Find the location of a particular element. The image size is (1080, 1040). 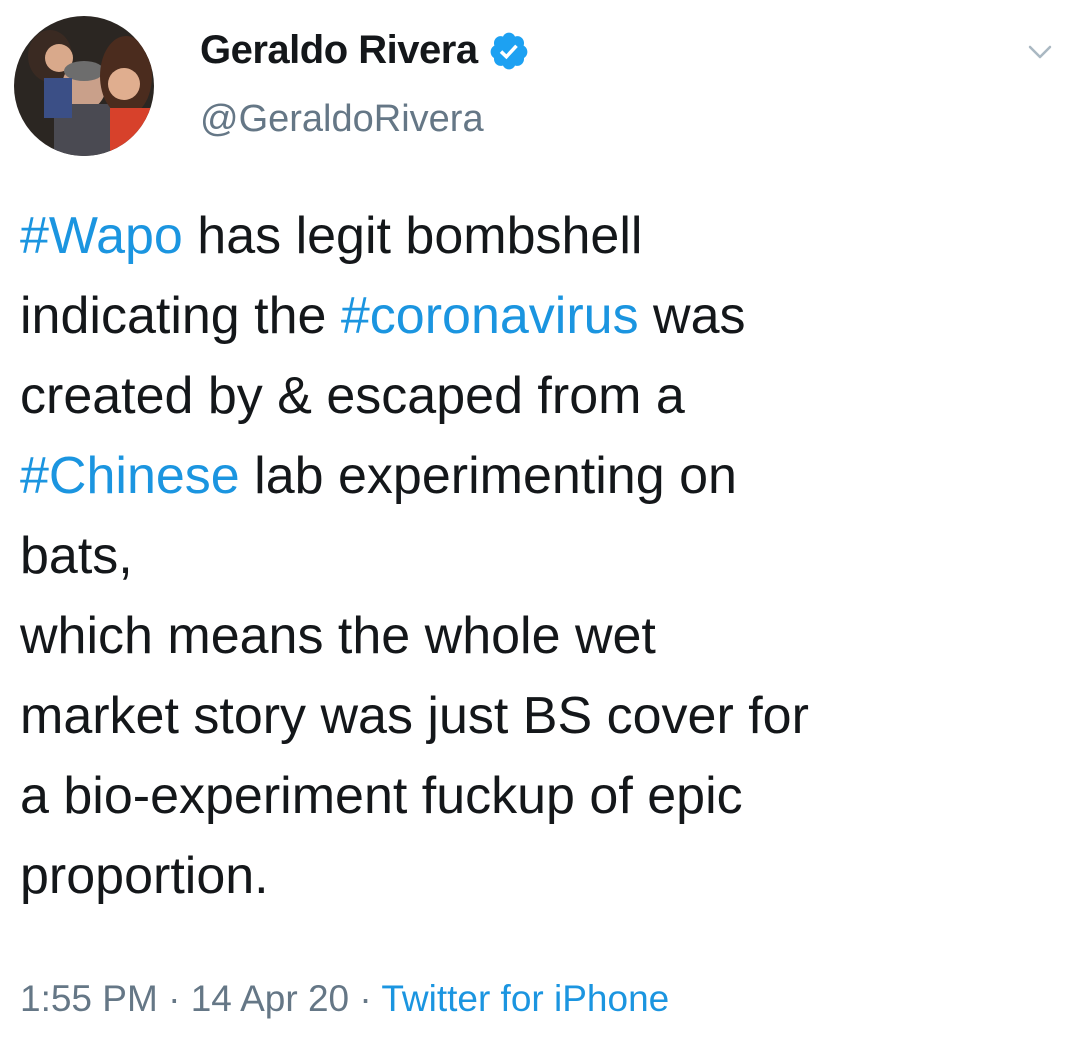

hashtag-link: #Chinese is located at coordinates (130, 476).